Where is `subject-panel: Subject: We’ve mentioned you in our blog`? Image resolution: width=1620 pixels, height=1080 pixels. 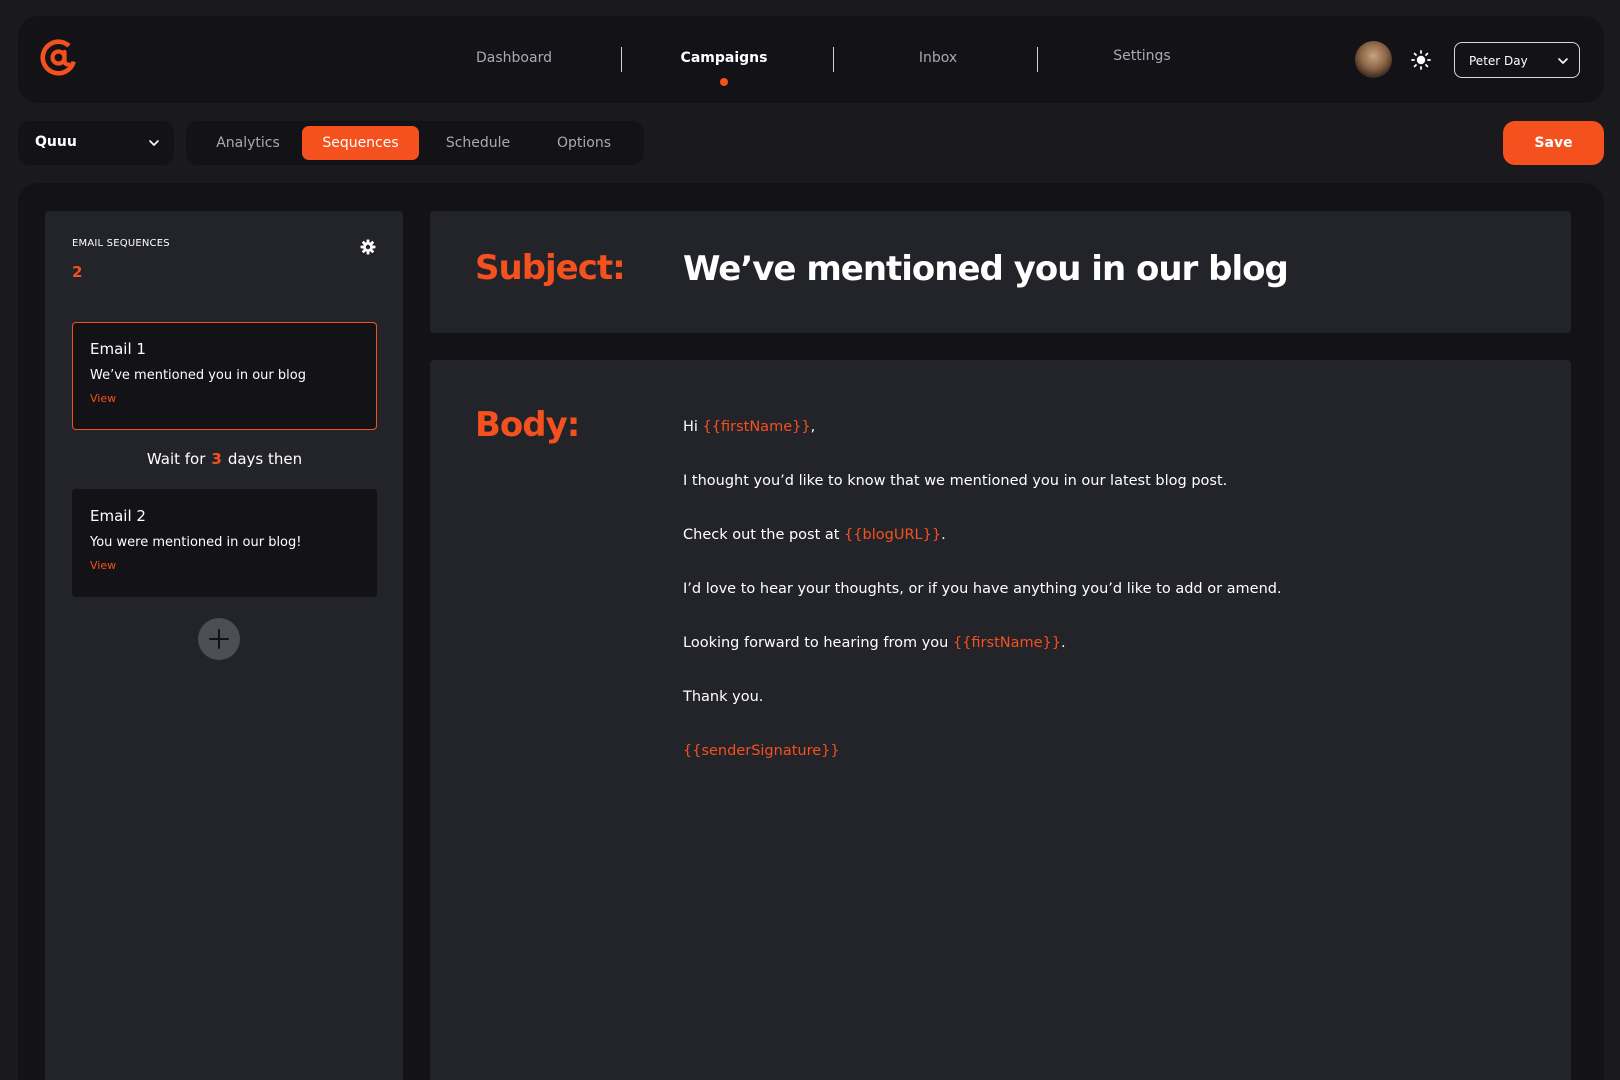
subject-panel: Subject: We’ve mentioned you in our blog is located at coordinates (1000, 272).